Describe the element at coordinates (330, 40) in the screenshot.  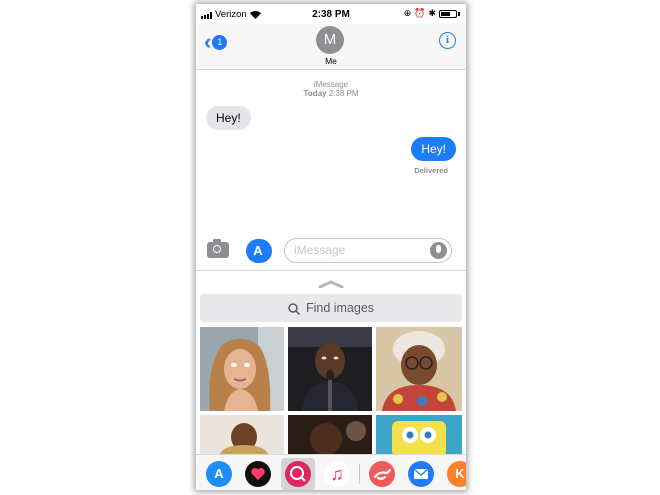
I see `contact-avatar: M` at that location.